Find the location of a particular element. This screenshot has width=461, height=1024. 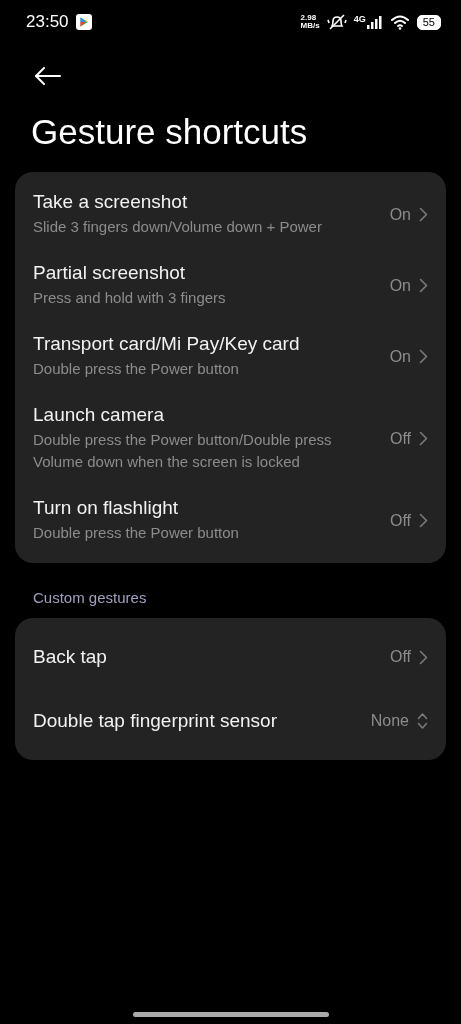

setting-description: Press and hold with 3 fingers is located at coordinates (130, 298).